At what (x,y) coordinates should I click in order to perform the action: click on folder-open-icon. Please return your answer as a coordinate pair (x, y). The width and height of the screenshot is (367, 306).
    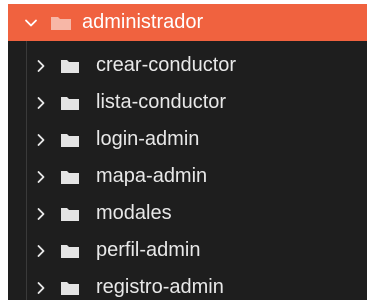
    Looking at the image, I should click on (60, 23).